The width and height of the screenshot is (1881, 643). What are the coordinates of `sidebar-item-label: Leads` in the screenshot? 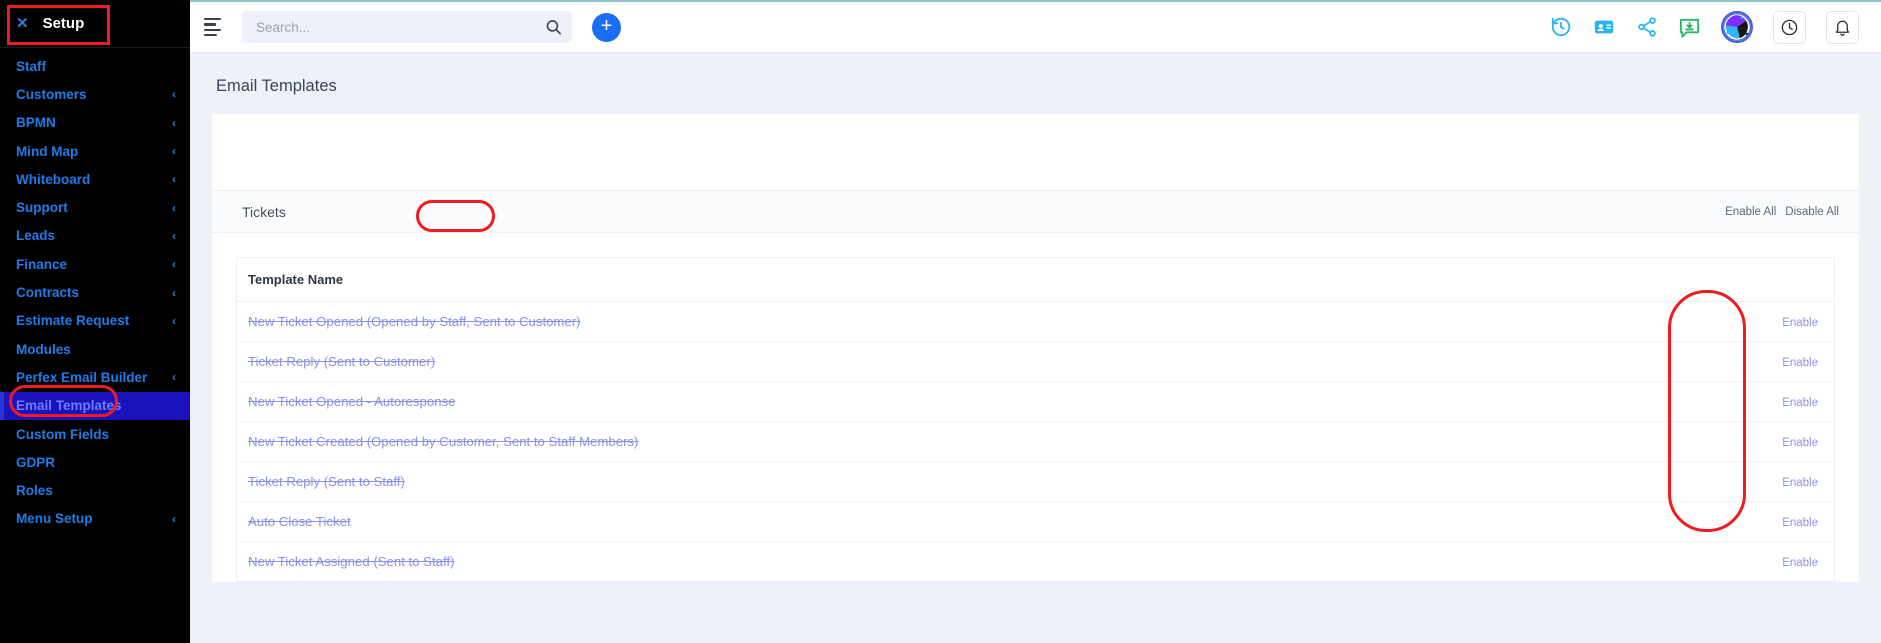 It's located at (36, 236).